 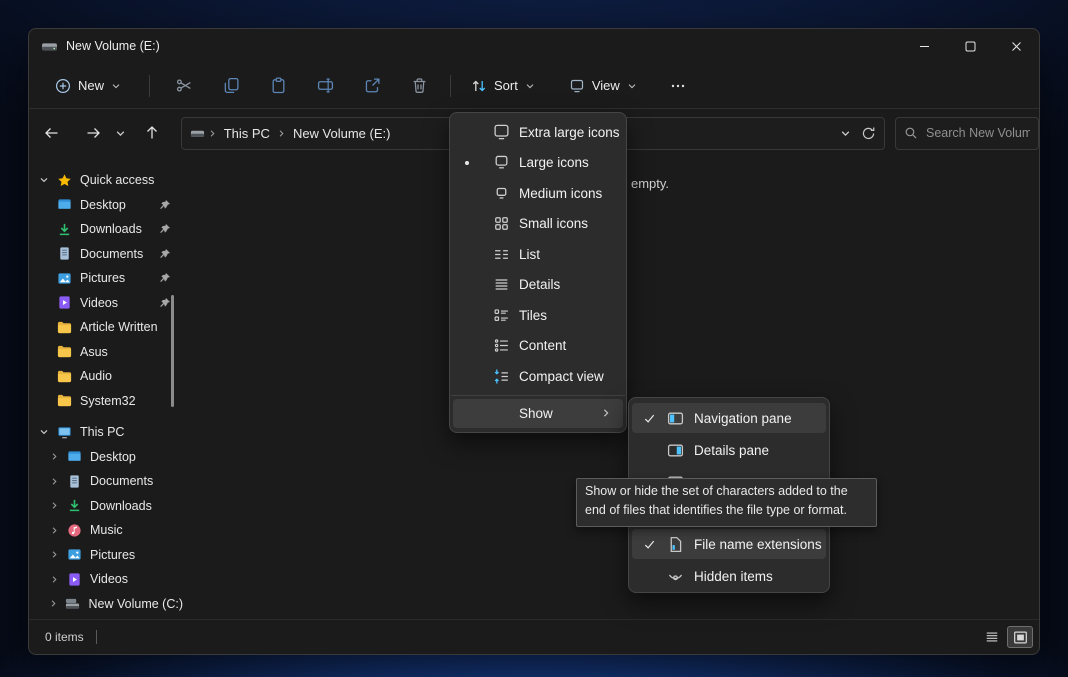 I want to click on refresh-icon, so click(x=868, y=133).